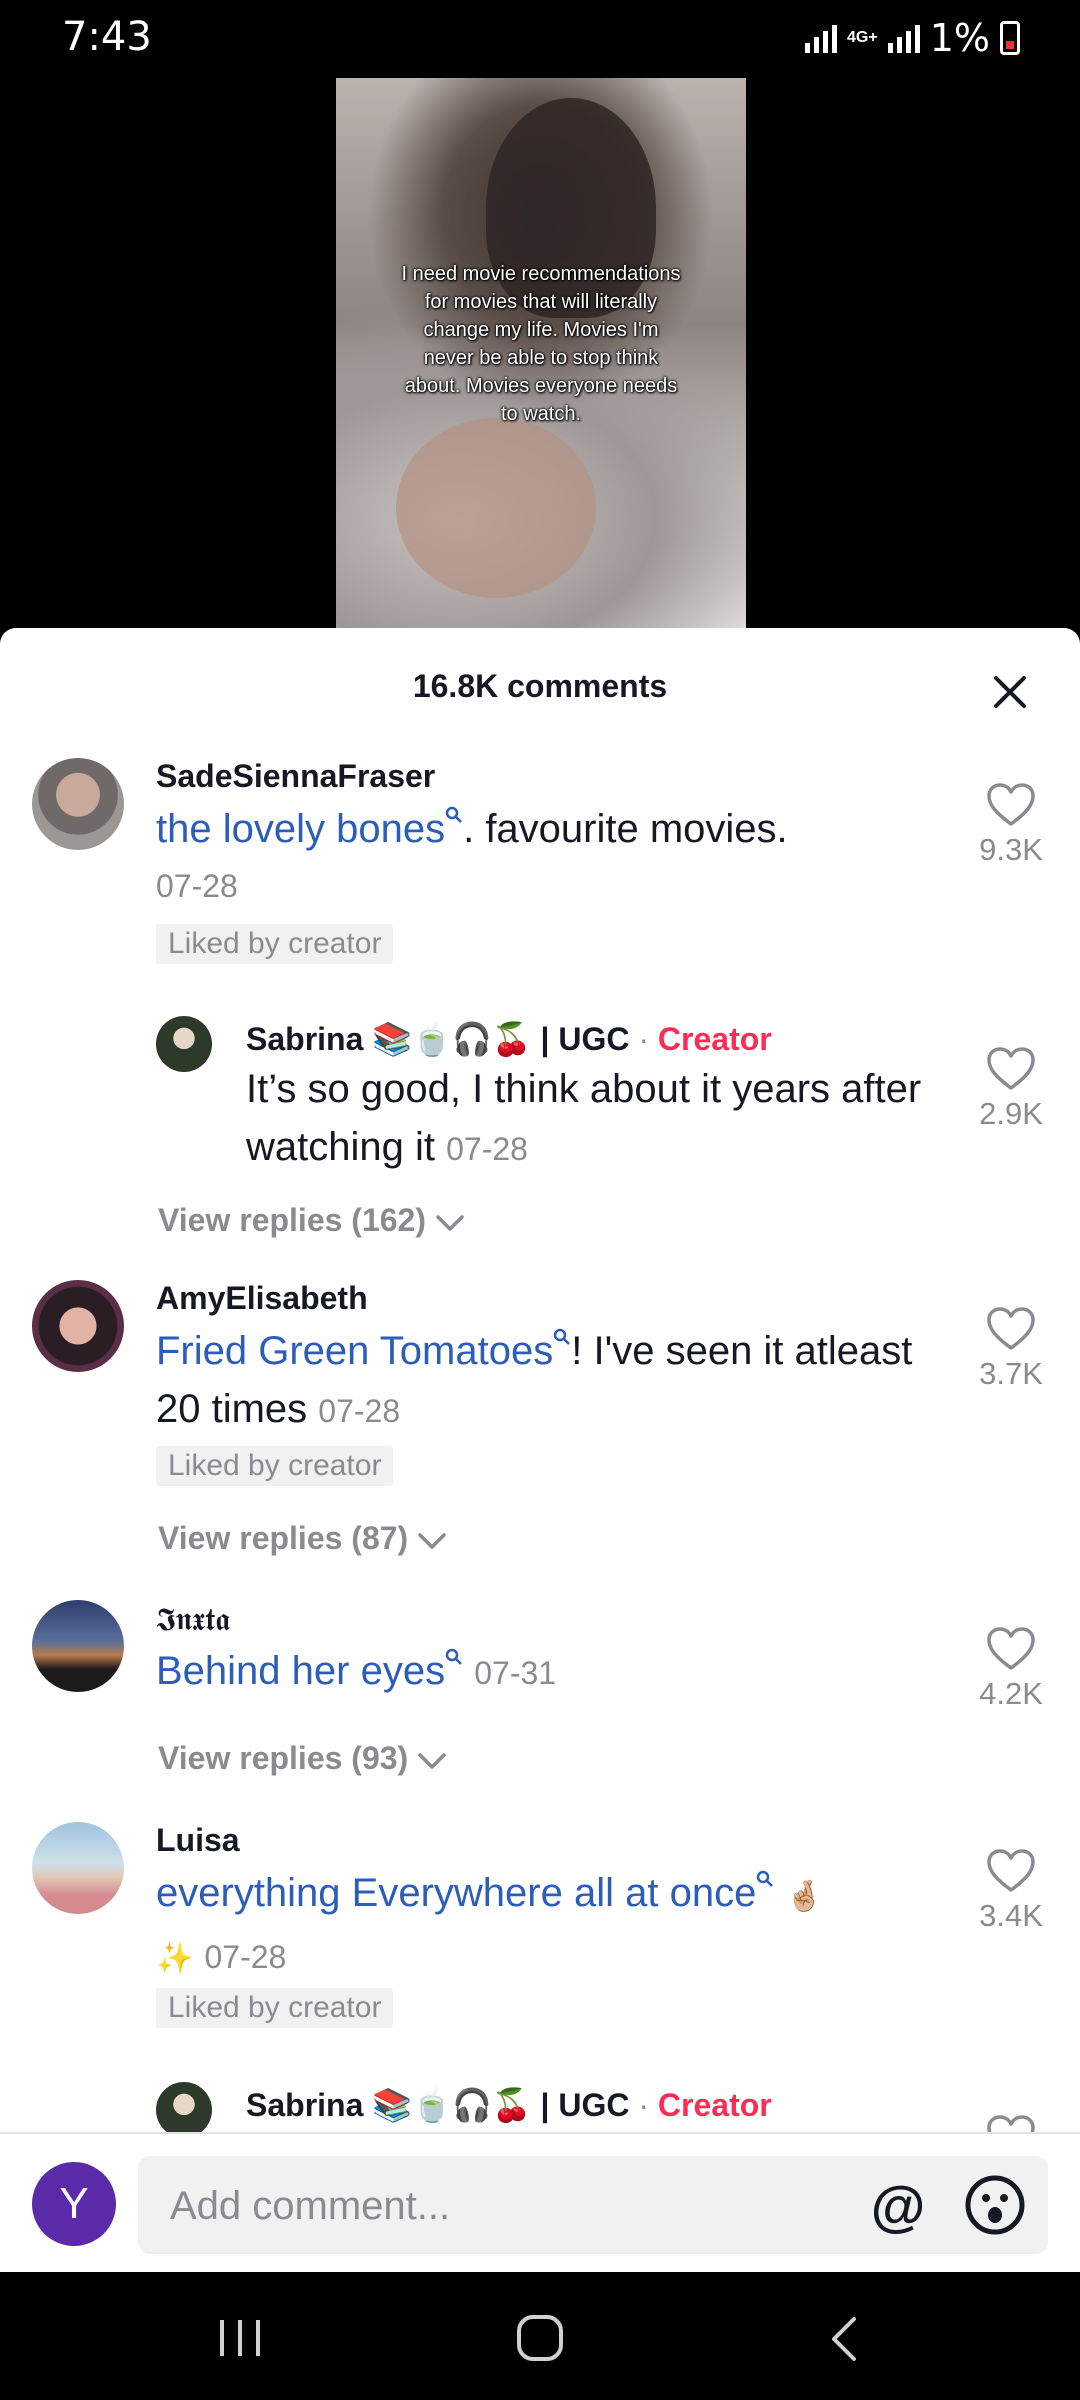 This screenshot has width=1080, height=2400. I want to click on comment-username: Luisa, so click(198, 1840).